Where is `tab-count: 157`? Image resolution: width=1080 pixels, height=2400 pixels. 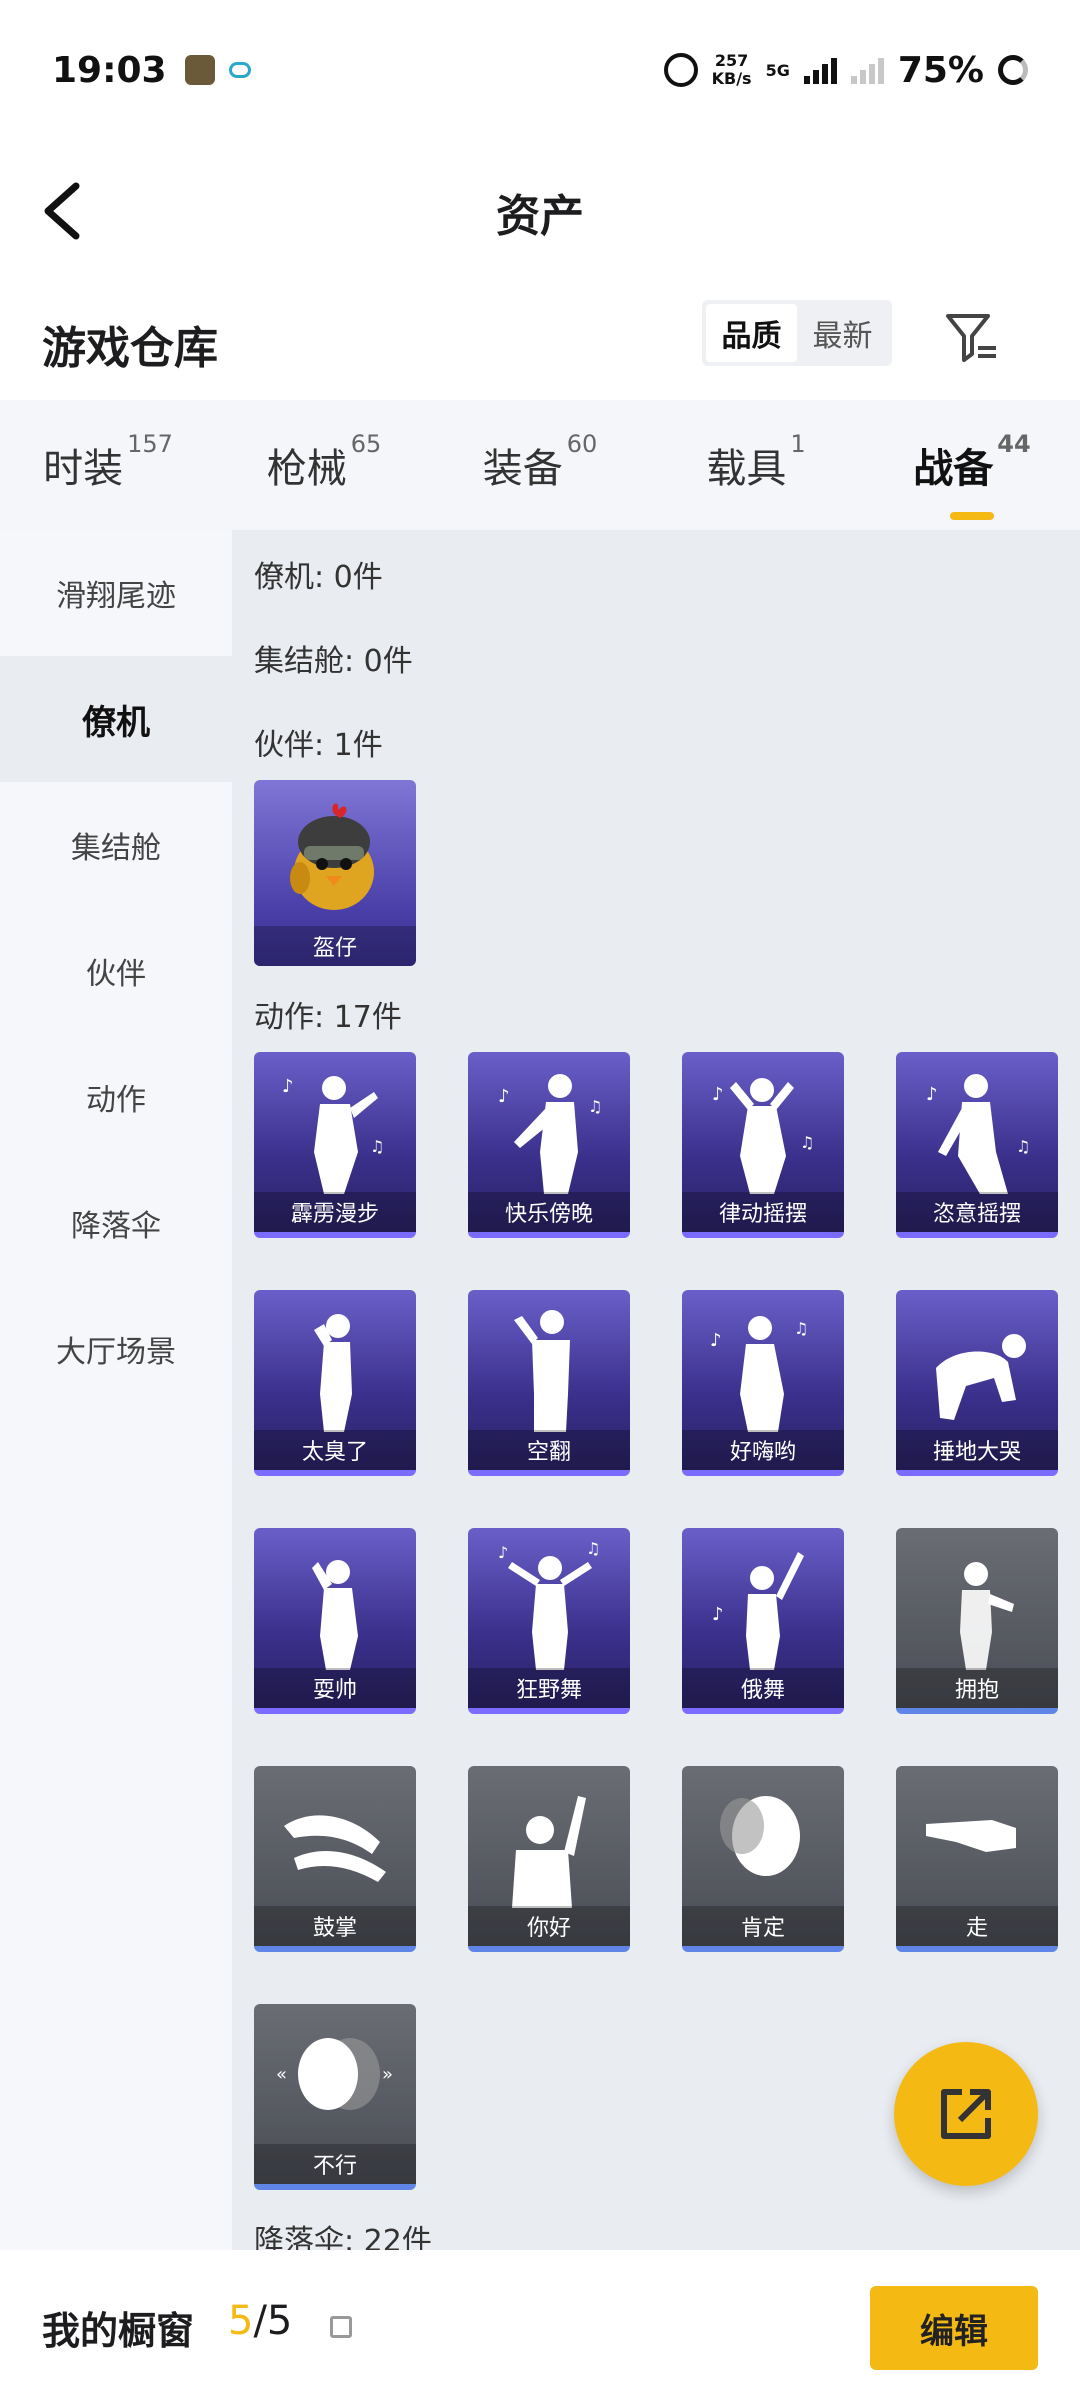 tab-count: 157 is located at coordinates (150, 444).